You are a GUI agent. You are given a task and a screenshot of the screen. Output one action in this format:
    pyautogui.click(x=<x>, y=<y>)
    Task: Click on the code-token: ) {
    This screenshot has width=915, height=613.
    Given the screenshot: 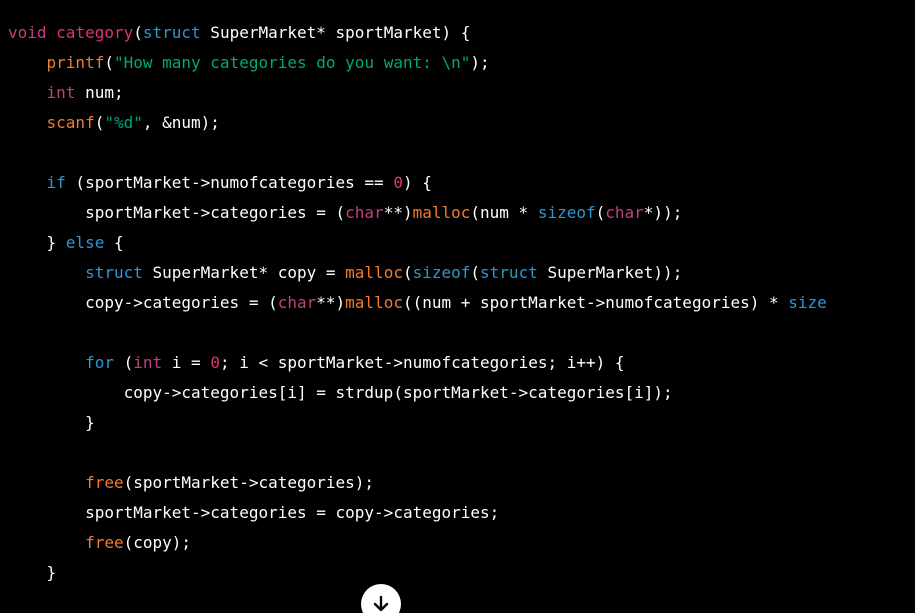 What is the action you would take?
    pyautogui.click(x=417, y=182)
    